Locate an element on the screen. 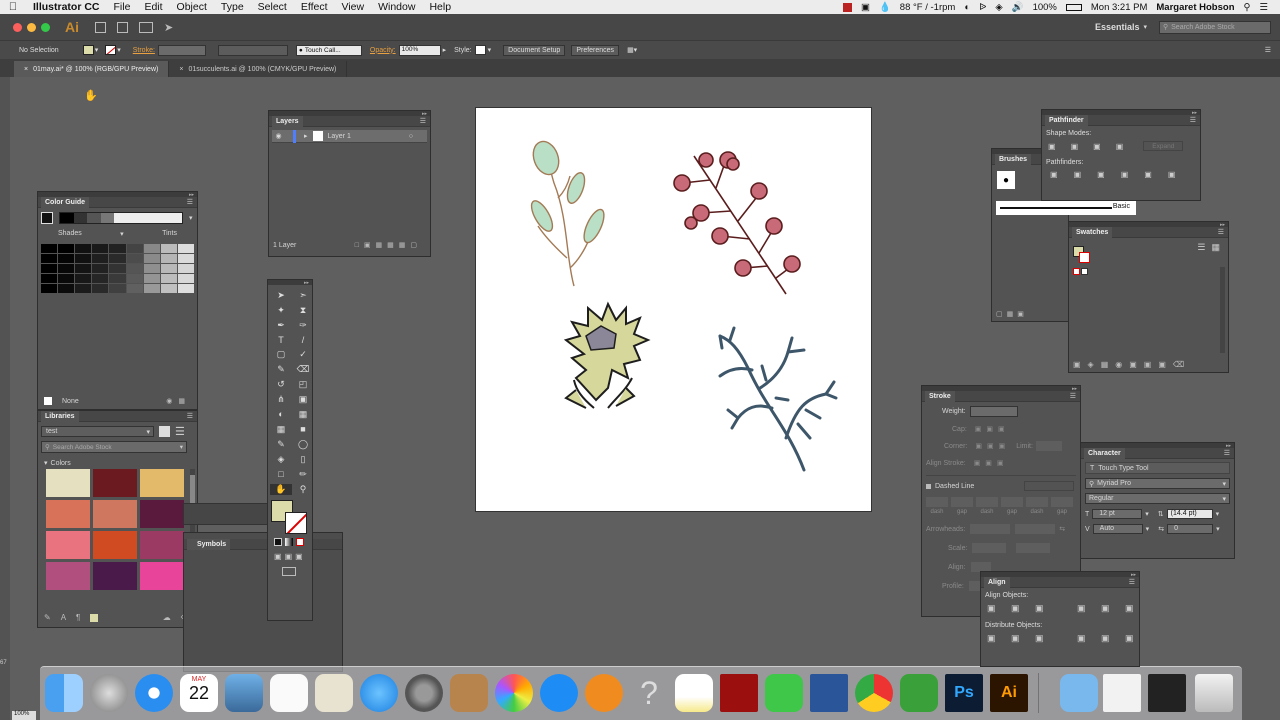  acrobat-icon is located at coordinates (739, 693).